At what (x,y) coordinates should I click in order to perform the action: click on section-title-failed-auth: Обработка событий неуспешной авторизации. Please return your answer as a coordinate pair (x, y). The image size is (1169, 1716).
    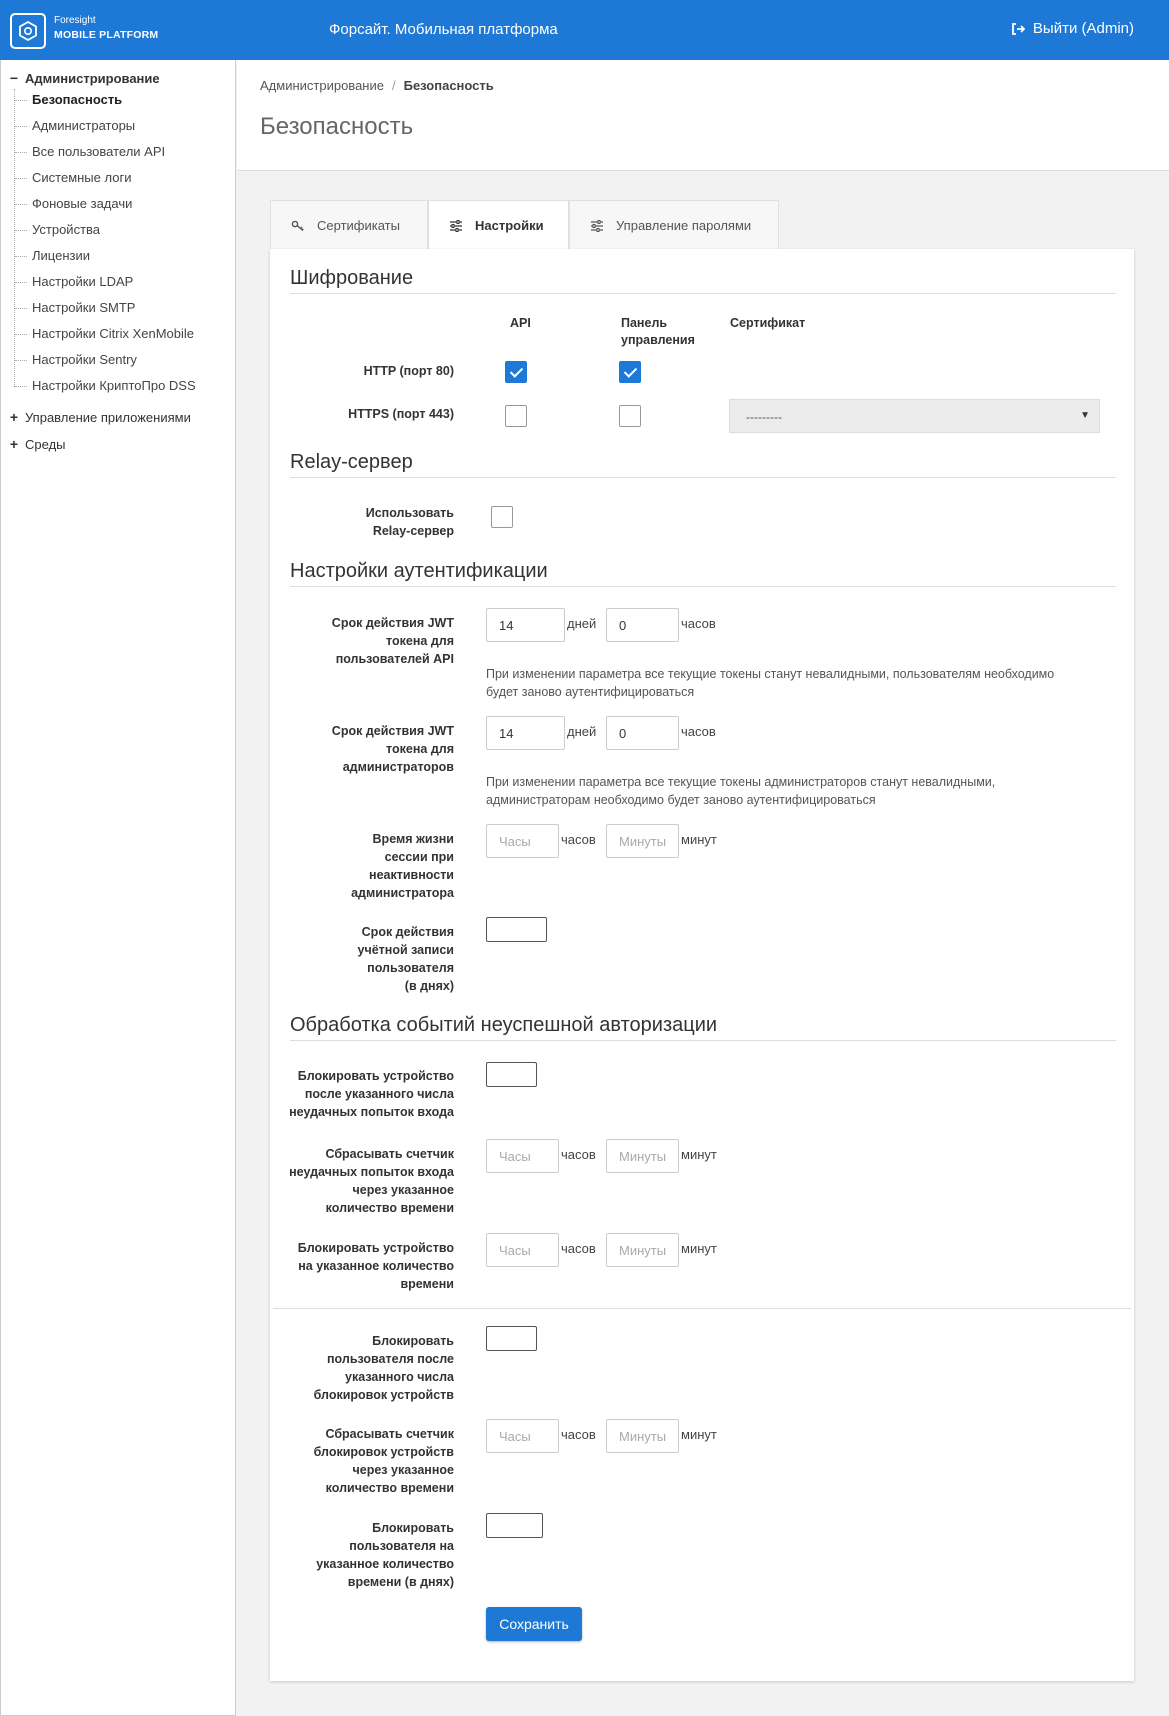
    Looking at the image, I should click on (504, 1025).